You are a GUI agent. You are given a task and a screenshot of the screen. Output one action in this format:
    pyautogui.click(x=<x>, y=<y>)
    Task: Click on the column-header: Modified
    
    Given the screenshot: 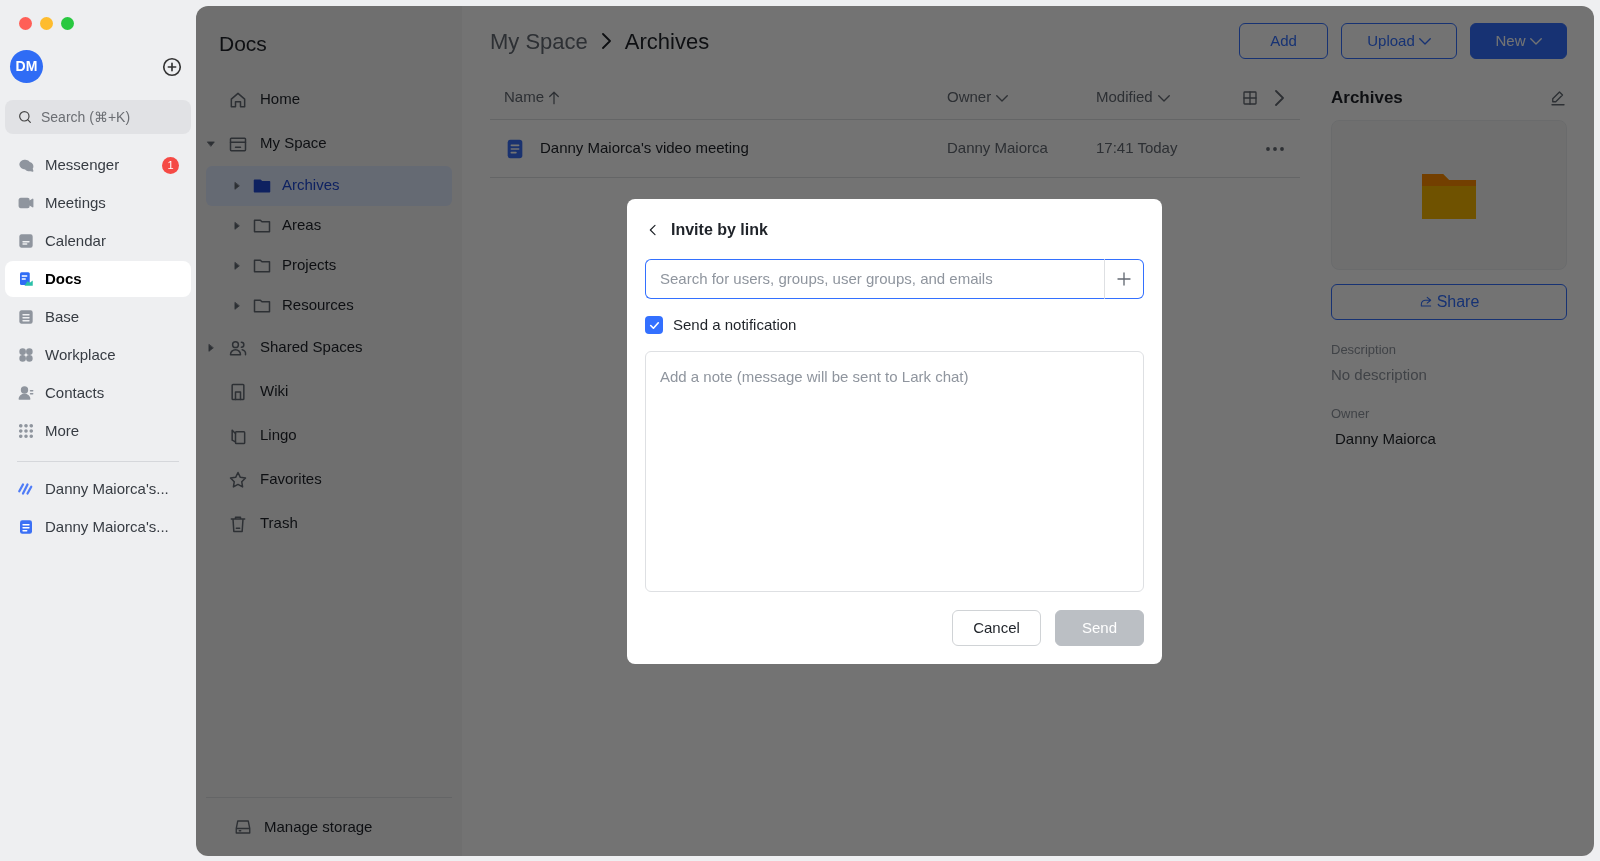 What is the action you would take?
    pyautogui.click(x=1133, y=97)
    